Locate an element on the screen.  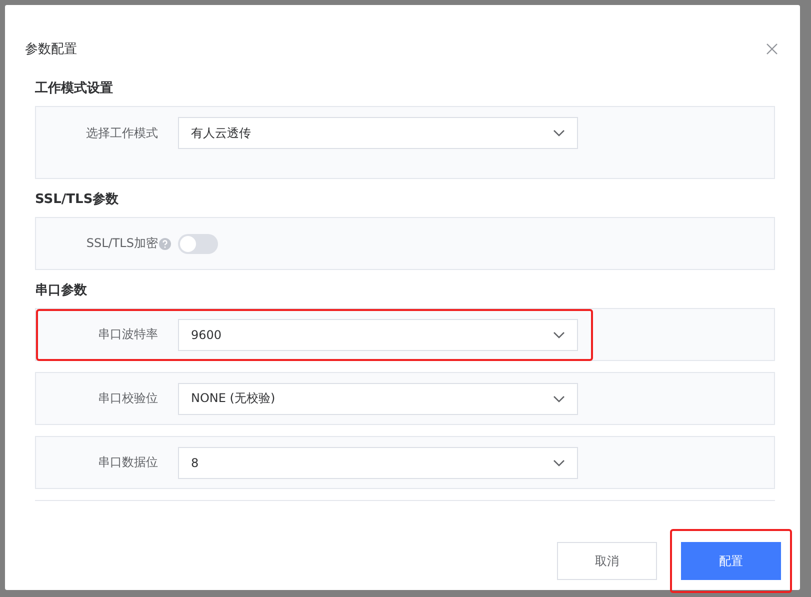
field-label: 串口校验位 is located at coordinates (127, 398).